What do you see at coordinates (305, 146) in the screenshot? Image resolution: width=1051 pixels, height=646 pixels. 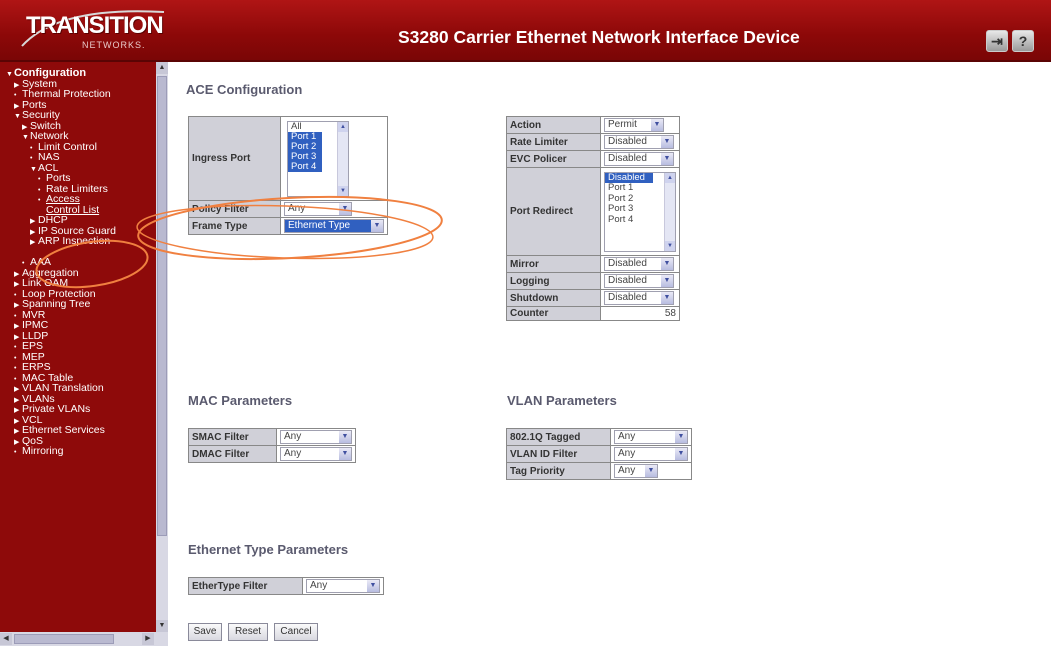 I see `ingress-option-port-2: Port 2` at bounding box center [305, 146].